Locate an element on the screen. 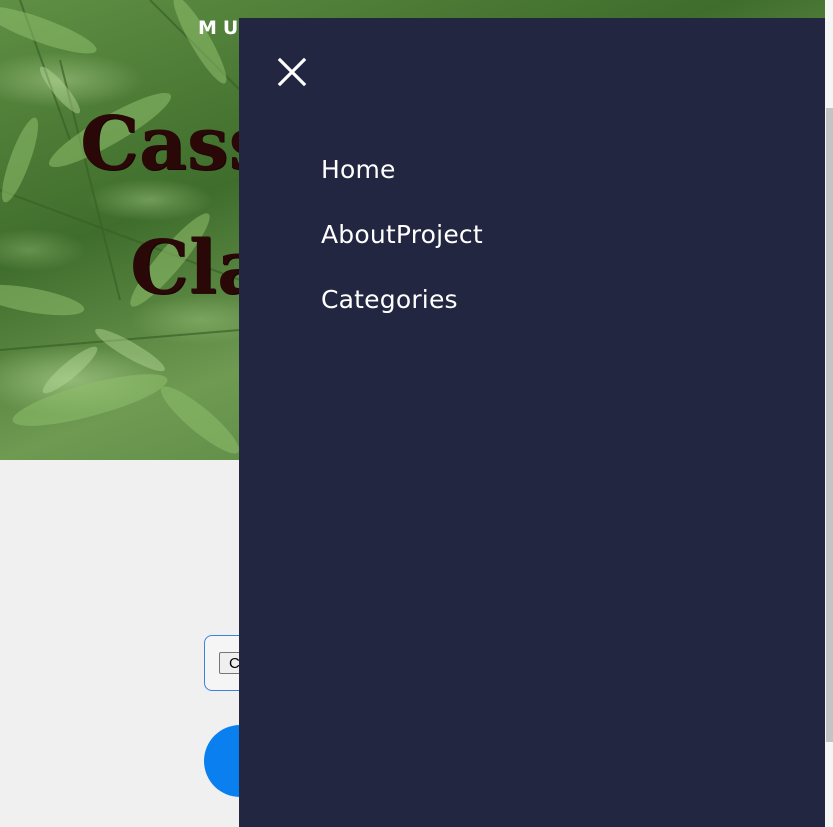  nav-item-categories: Categories is located at coordinates (402, 317).